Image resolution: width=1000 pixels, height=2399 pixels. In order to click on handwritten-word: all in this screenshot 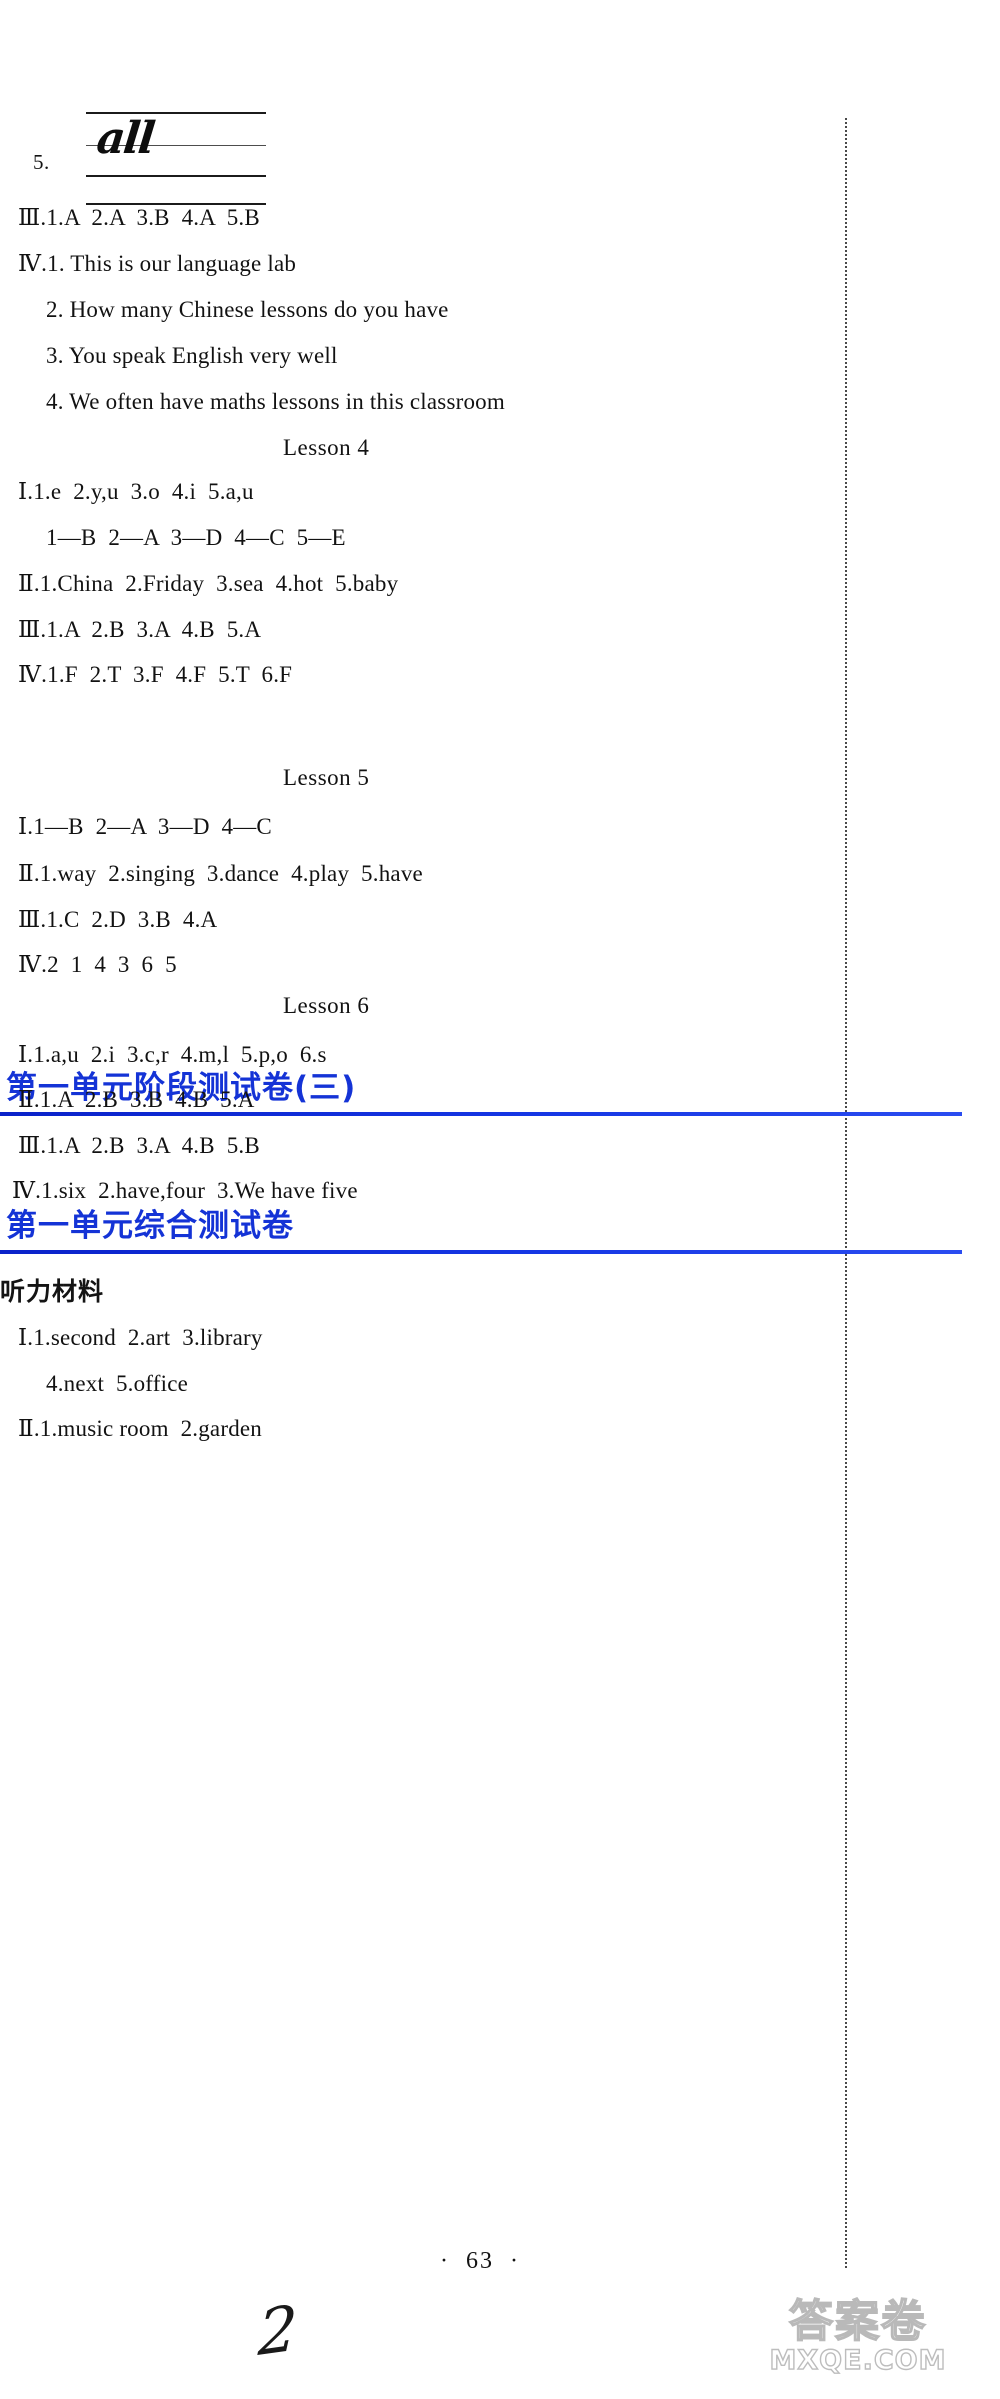, I will do `click(125, 138)`.